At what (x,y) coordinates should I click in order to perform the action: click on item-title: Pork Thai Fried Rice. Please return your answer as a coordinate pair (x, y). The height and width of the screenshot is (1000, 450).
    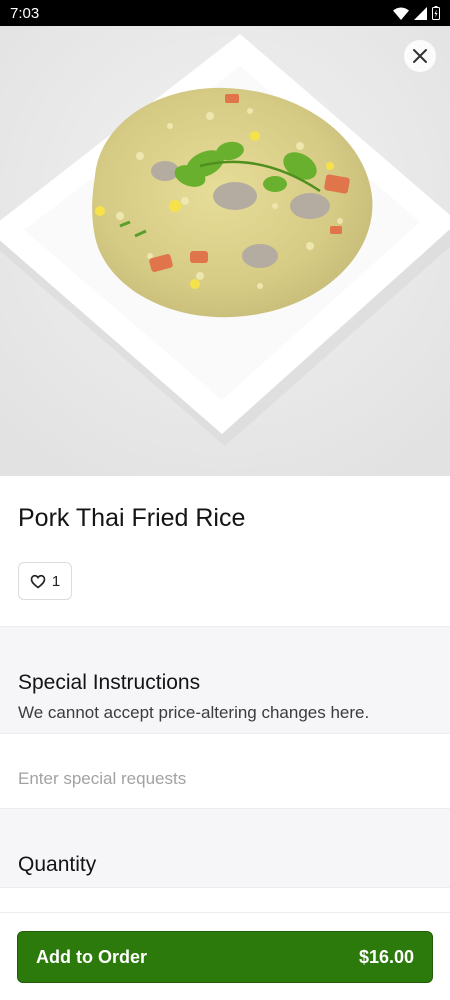
    Looking at the image, I should click on (132, 518).